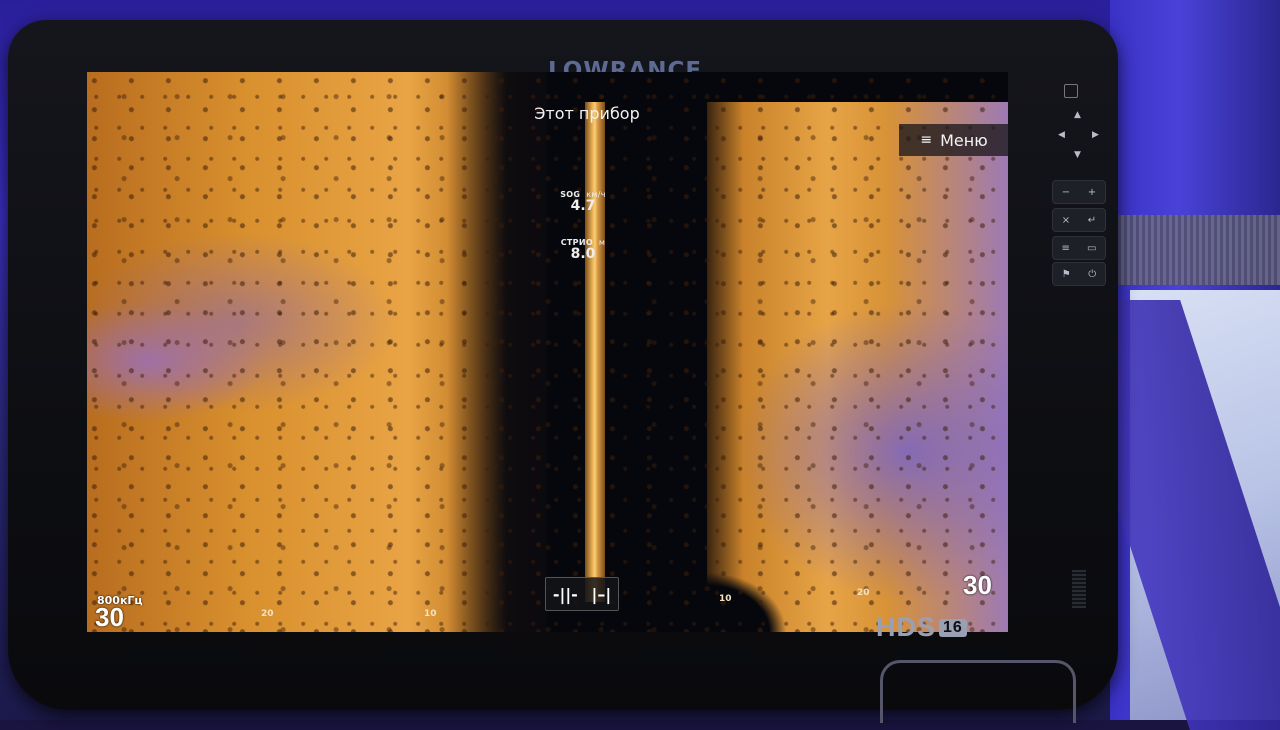  Describe the element at coordinates (953, 628) in the screenshot. I see `model-size-badge: 16` at that location.